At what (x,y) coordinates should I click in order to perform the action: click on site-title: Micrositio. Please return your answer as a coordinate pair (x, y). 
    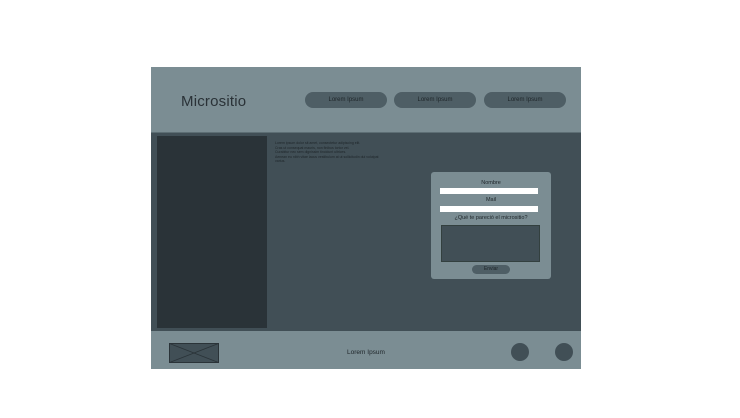
    Looking at the image, I should click on (214, 101).